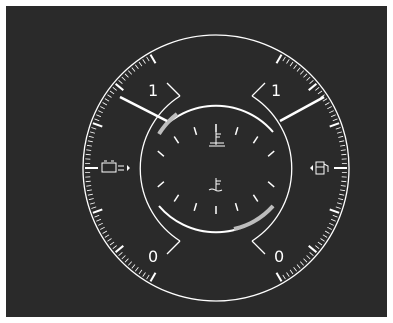 The height and width of the screenshot is (323, 393). What do you see at coordinates (311, 168) in the screenshot?
I see `right-indicator-arrow-icon` at bounding box center [311, 168].